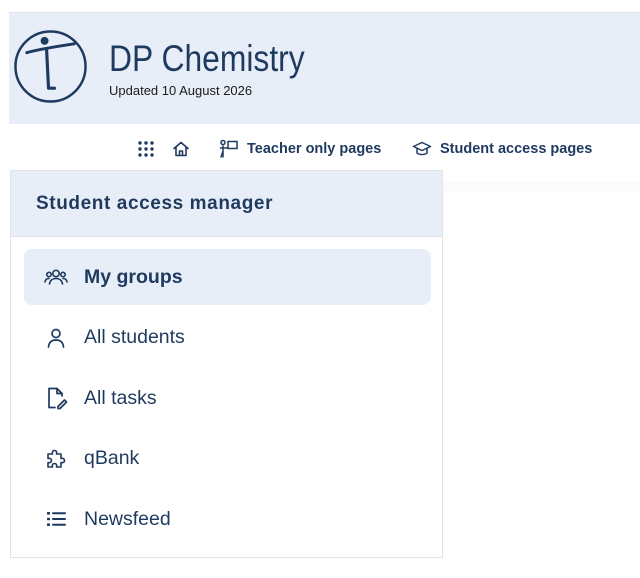 The width and height of the screenshot is (640, 578). I want to click on content-area, so click(541, 187).